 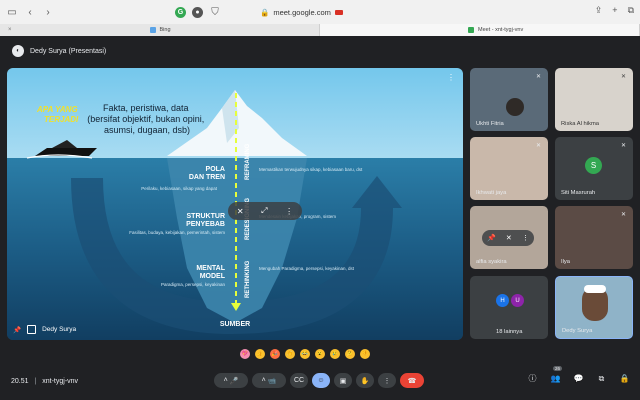 I want to click on mic-icon: 🎤, so click(x=234, y=381).